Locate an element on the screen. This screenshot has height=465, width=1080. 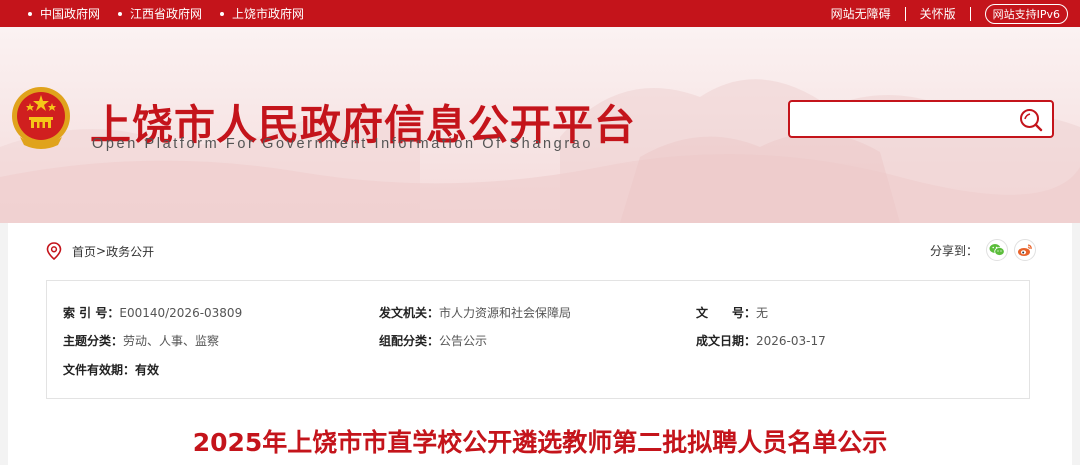
link-shangrao-gov: 上饶市政府网 is located at coordinates (262, 13).